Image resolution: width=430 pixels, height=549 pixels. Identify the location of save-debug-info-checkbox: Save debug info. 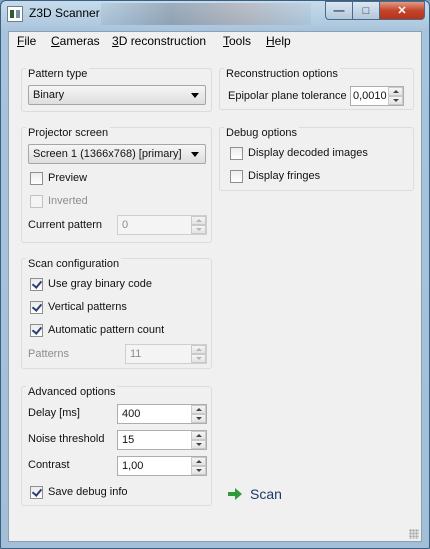
(79, 492).